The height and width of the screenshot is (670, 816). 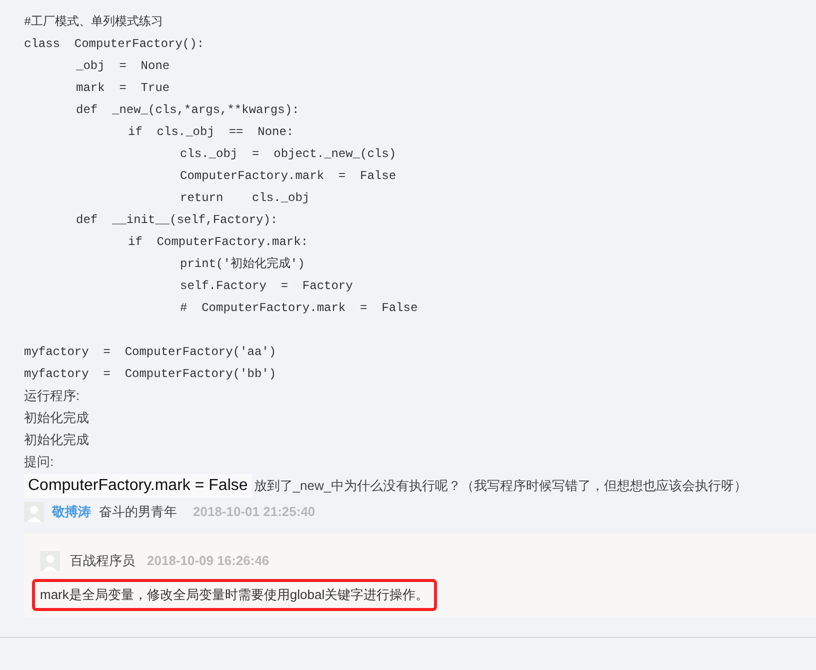 What do you see at coordinates (218, 242) in the screenshot?
I see `code-line: if ComputerFactory.mark:` at bounding box center [218, 242].